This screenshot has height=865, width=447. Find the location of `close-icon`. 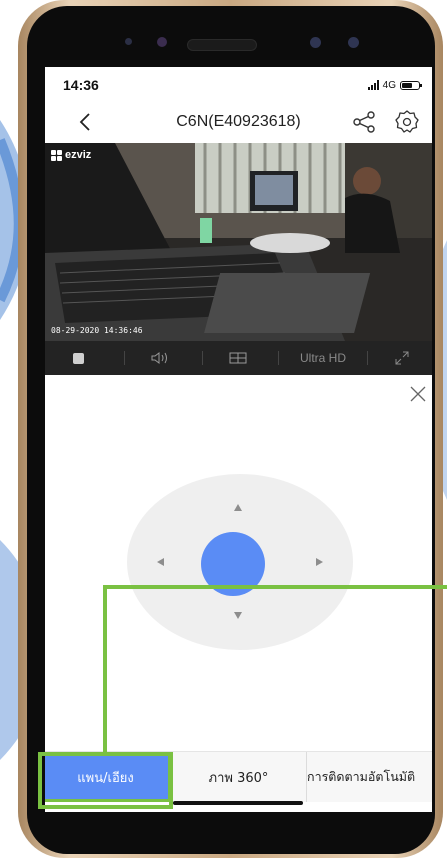

close-icon is located at coordinates (418, 394).